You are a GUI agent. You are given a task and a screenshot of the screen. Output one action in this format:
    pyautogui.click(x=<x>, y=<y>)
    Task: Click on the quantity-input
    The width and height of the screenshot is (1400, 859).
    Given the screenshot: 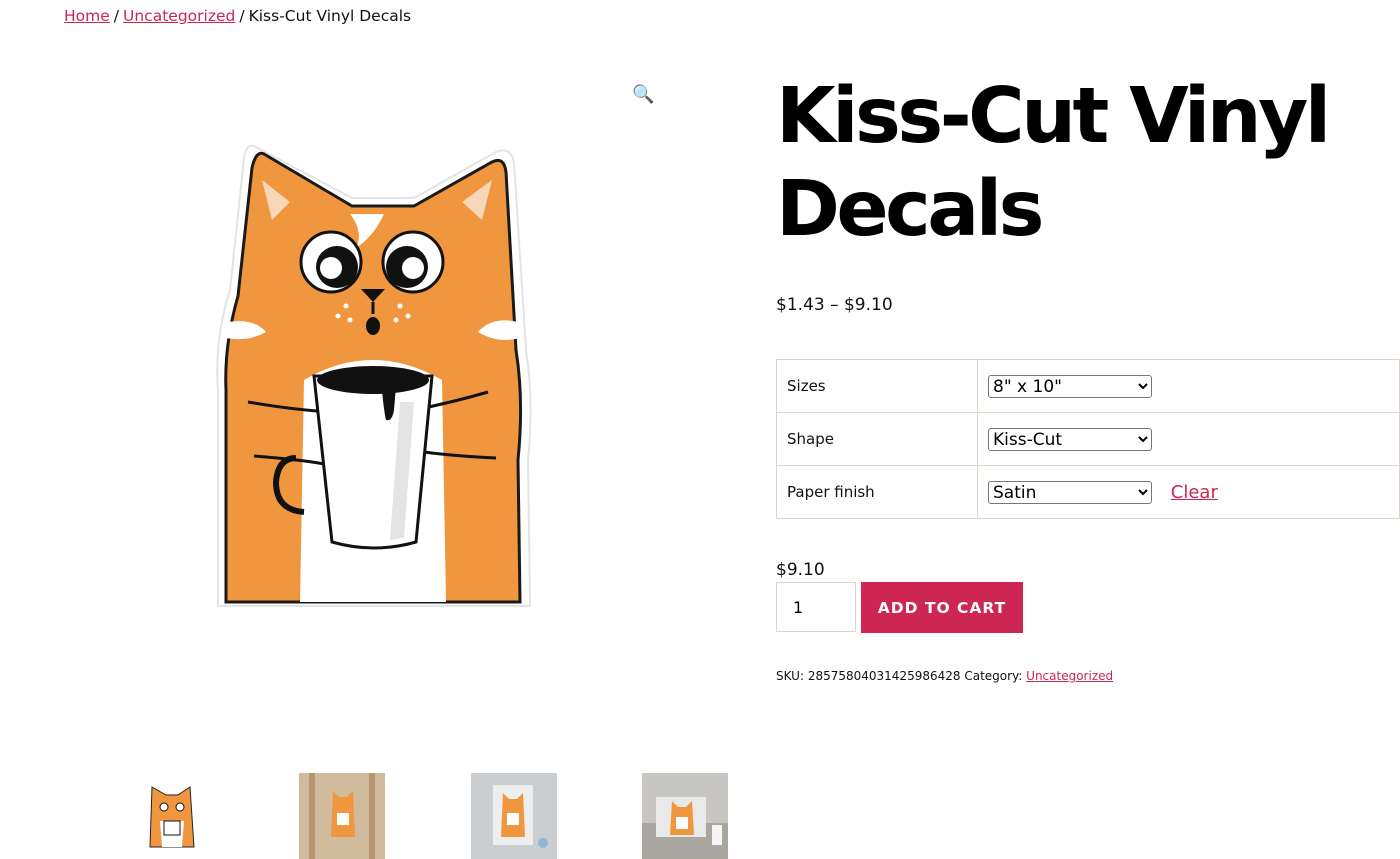 What is the action you would take?
    pyautogui.click(x=816, y=607)
    